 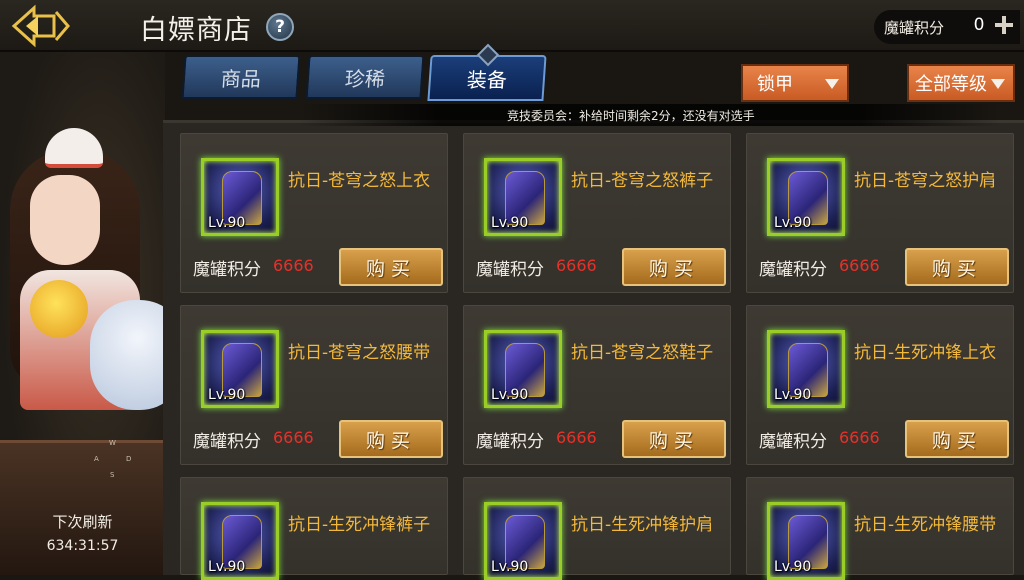 What do you see at coordinates (82, 507) in the screenshot?
I see `pedestal` at bounding box center [82, 507].